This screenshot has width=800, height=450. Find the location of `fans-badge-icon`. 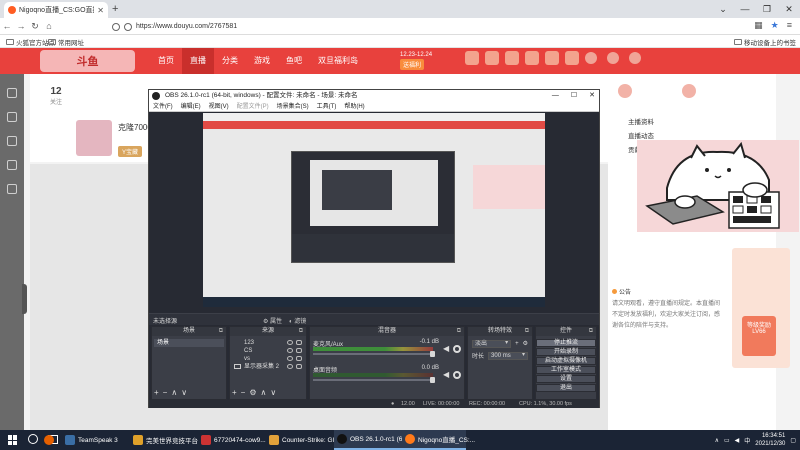

fans-badge-icon is located at coordinates (689, 91).